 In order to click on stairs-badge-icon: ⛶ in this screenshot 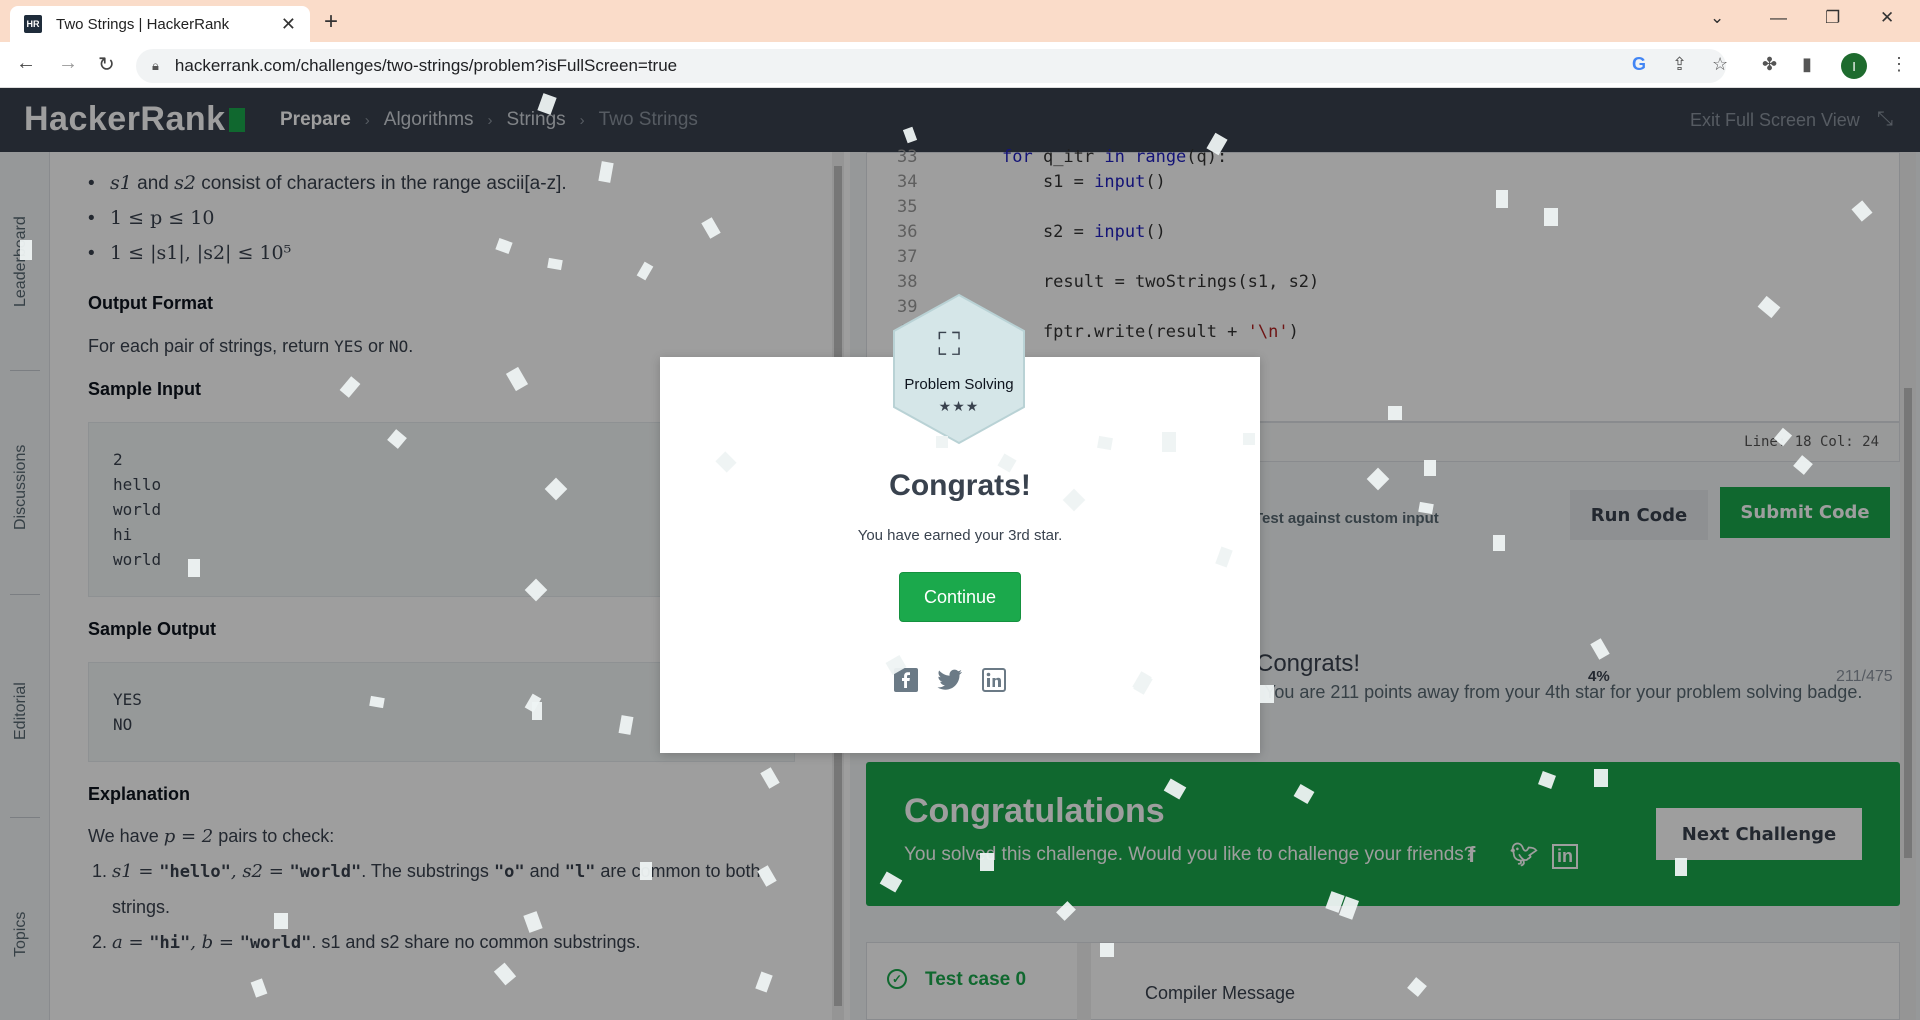, I will do `click(949, 344)`.